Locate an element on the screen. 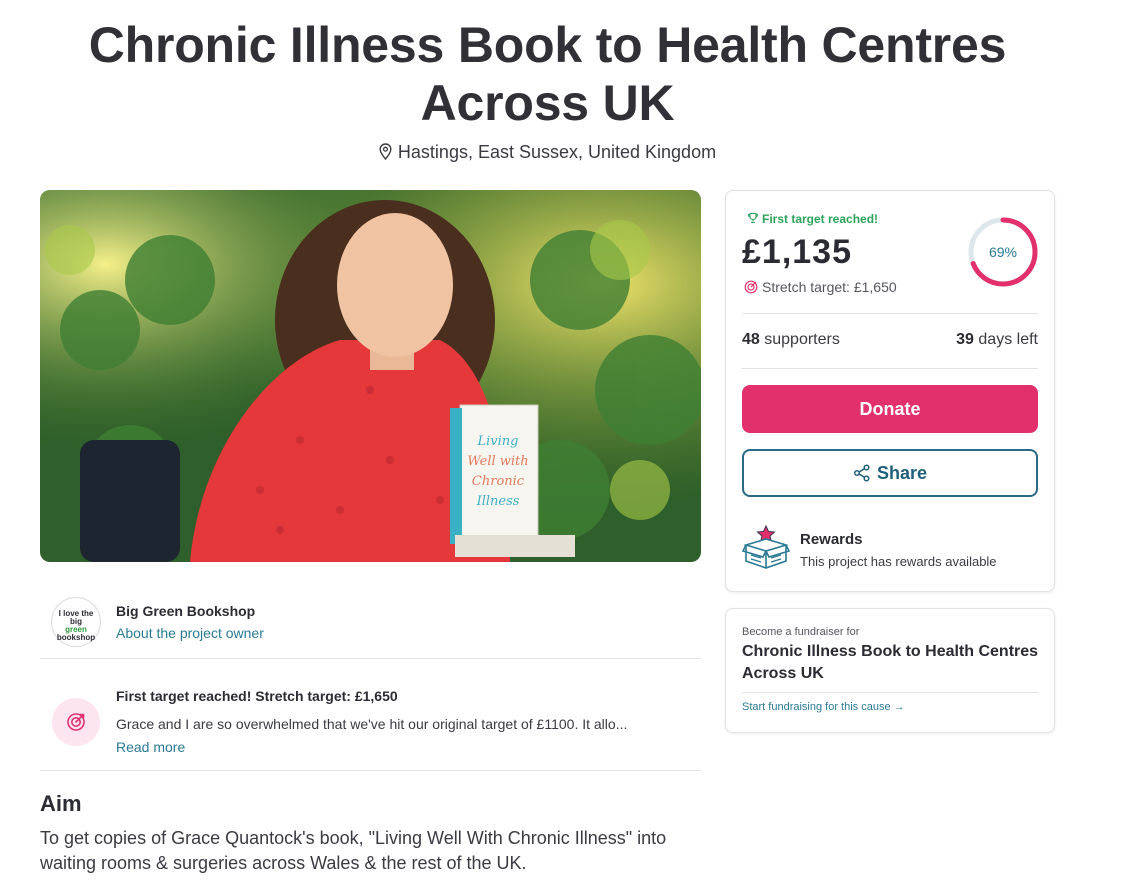  project-location: Hastings, East Sussex, United Kingdom is located at coordinates (547, 152).